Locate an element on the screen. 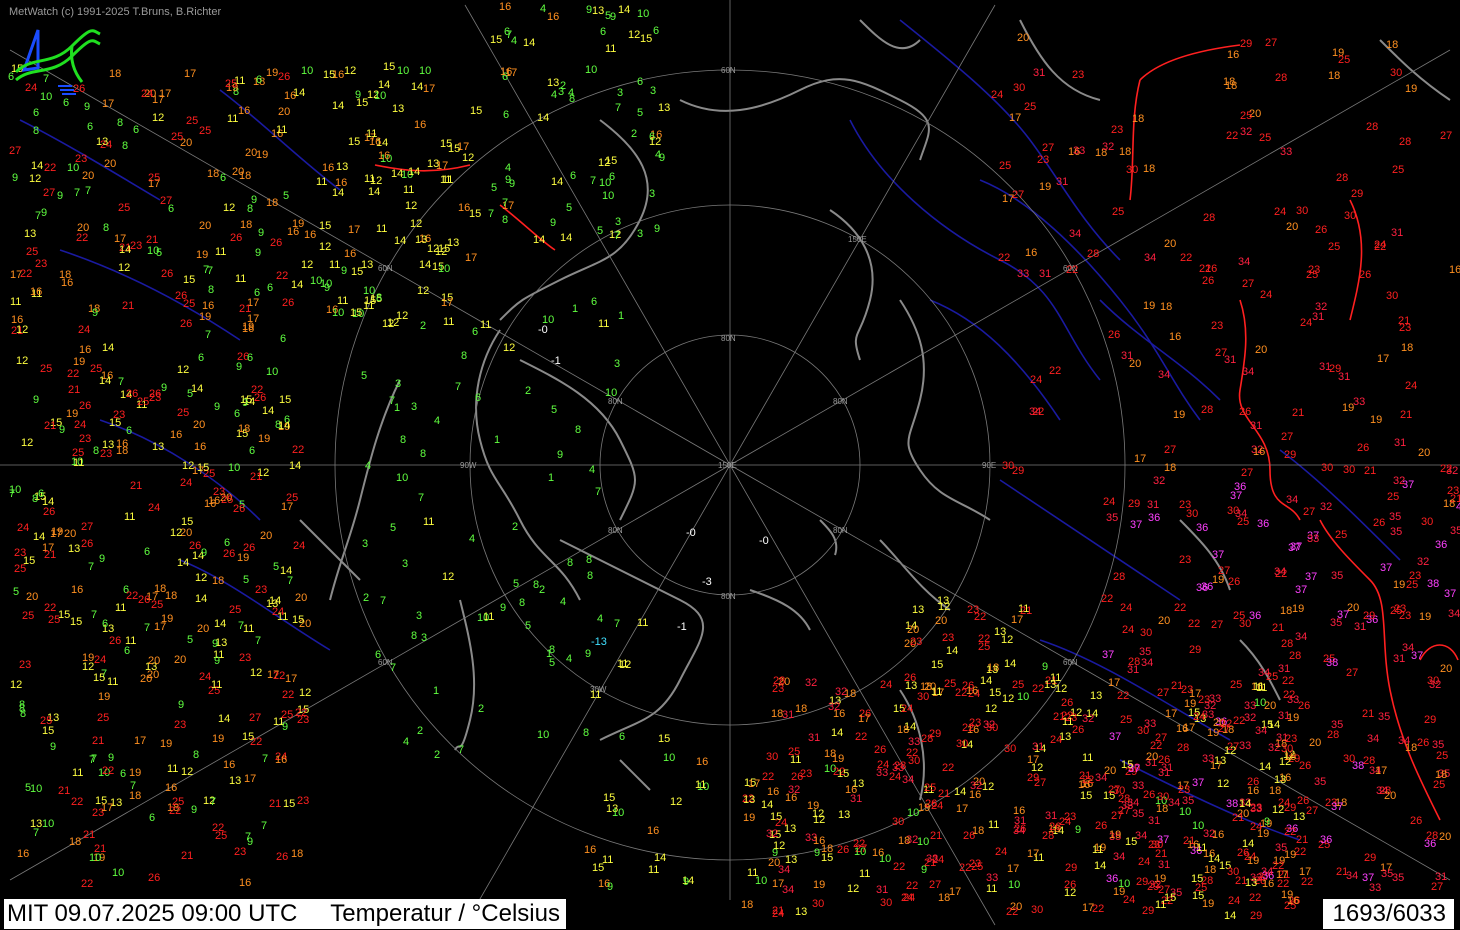 This screenshot has height=930, width=1460. station-value: 1 is located at coordinates (621, 316).